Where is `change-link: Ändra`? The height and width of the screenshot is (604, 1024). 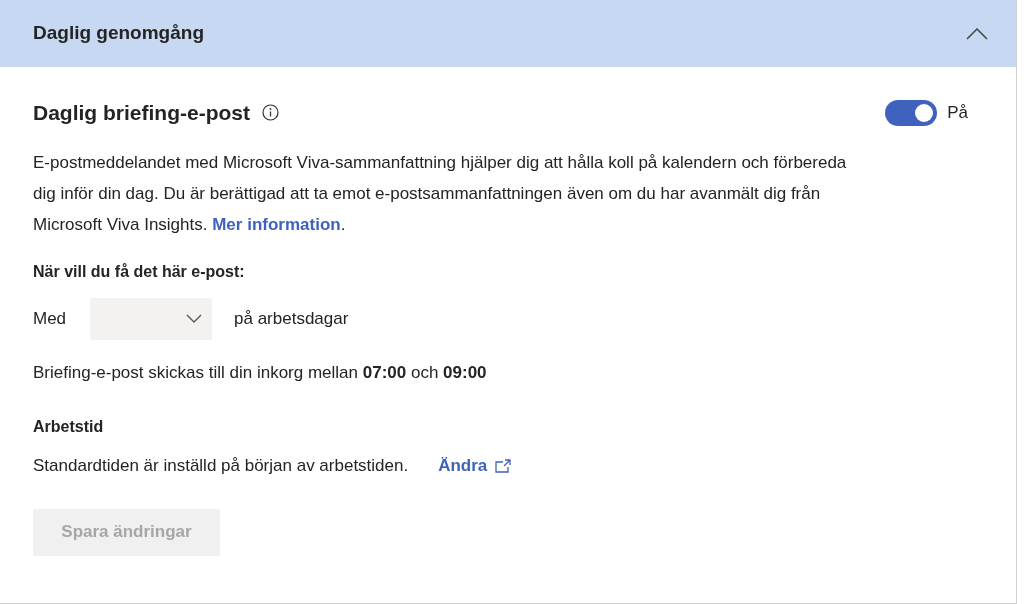
change-link: Ändra is located at coordinates (475, 466).